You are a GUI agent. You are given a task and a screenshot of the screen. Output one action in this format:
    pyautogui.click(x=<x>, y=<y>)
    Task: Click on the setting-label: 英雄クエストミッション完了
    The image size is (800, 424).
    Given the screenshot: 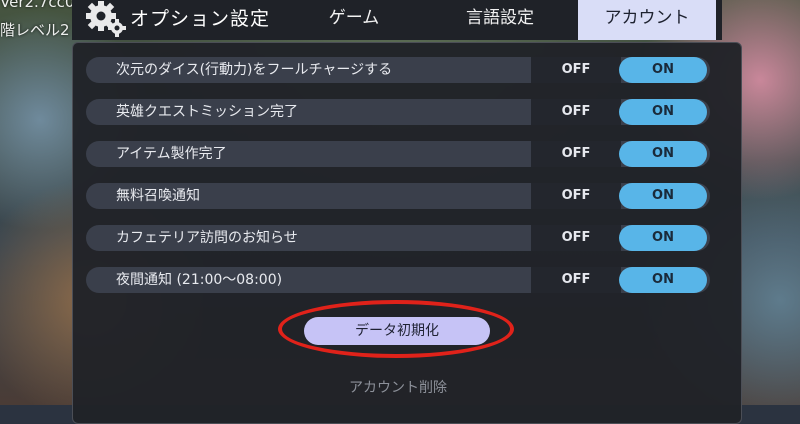 What is the action you would take?
    pyautogui.click(x=207, y=112)
    